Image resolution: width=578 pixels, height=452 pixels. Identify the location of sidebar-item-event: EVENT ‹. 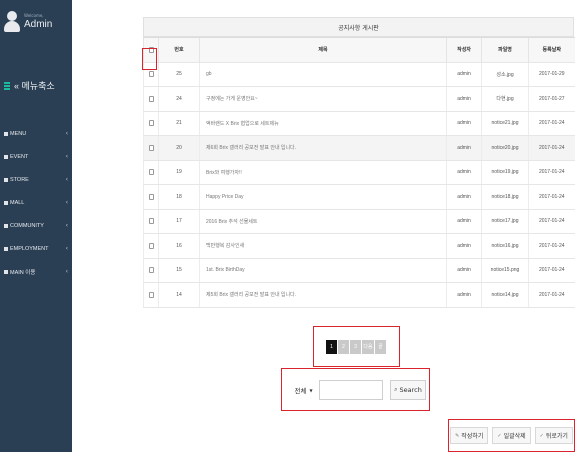
(36, 156).